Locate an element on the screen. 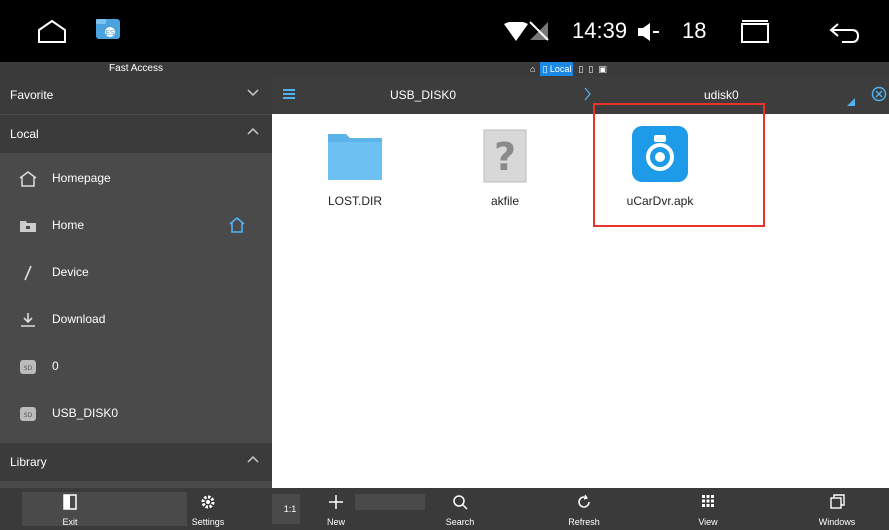  settings-button: Settings is located at coordinates (208, 509).